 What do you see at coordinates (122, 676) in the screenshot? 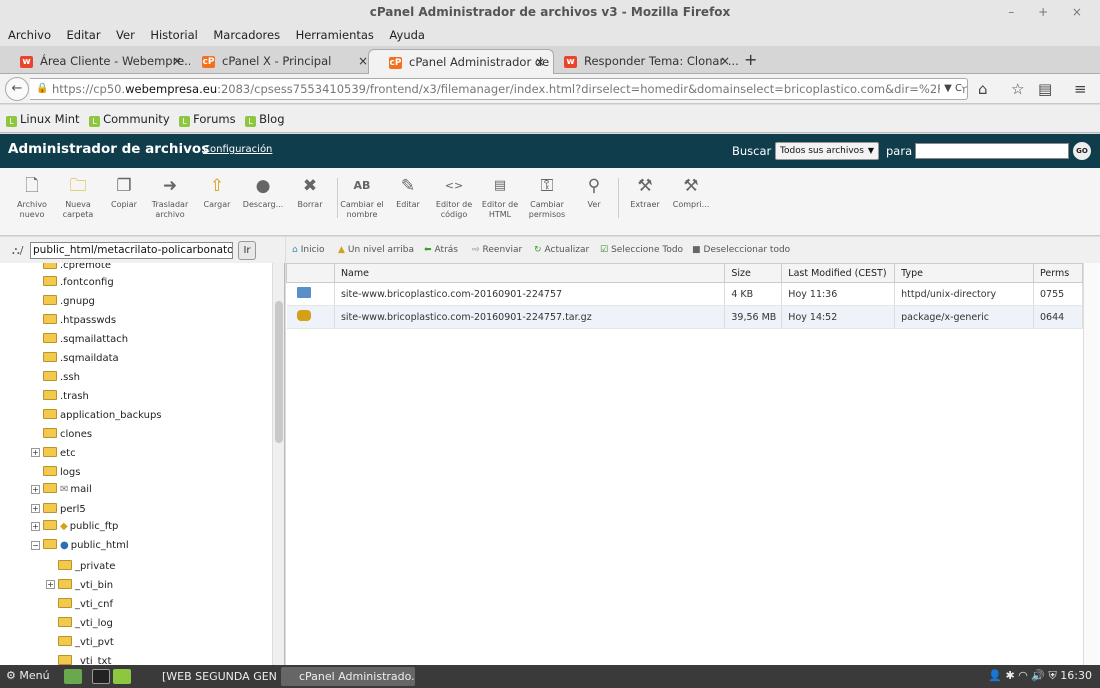
I see `files-icon` at bounding box center [122, 676].